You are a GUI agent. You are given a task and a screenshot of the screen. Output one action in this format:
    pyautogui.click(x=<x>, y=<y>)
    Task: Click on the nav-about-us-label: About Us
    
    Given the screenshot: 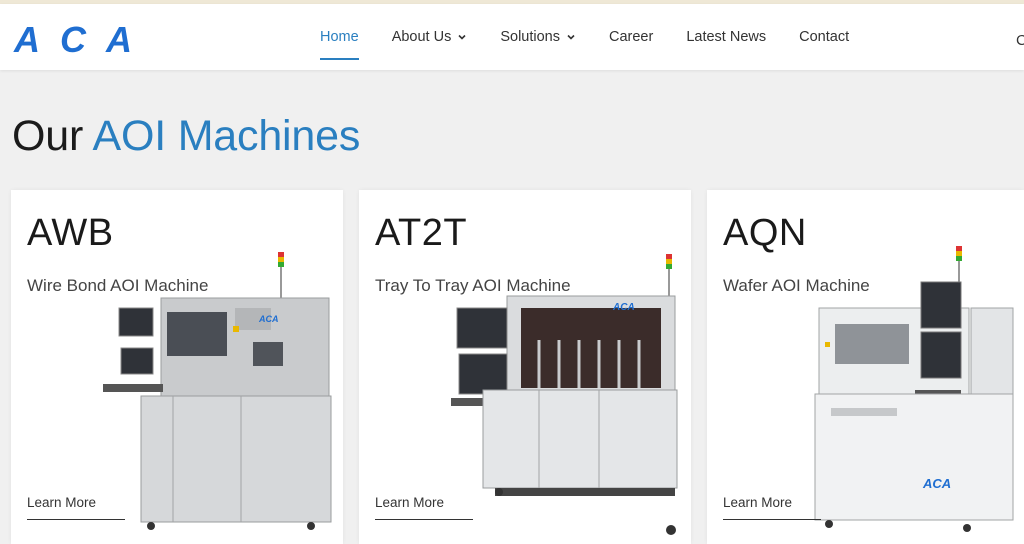 What is the action you would take?
    pyautogui.click(x=421, y=37)
    